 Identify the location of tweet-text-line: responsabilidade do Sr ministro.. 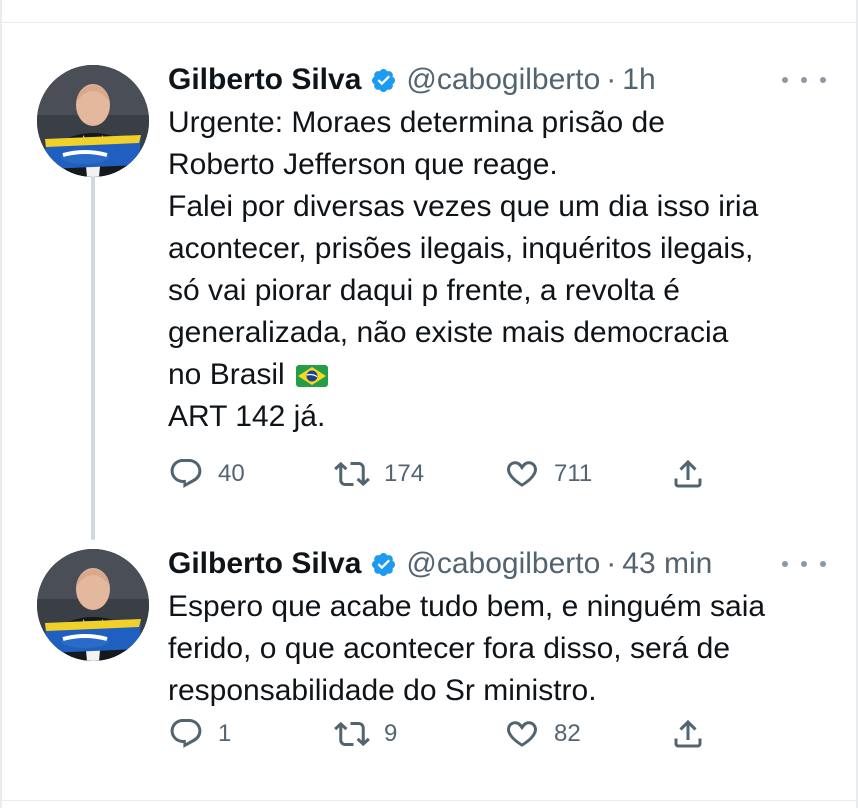
(382, 690).